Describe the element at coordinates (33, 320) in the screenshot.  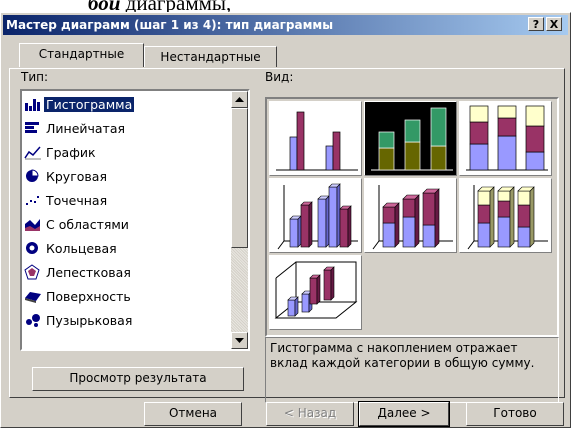
I see `bubble-icon` at that location.